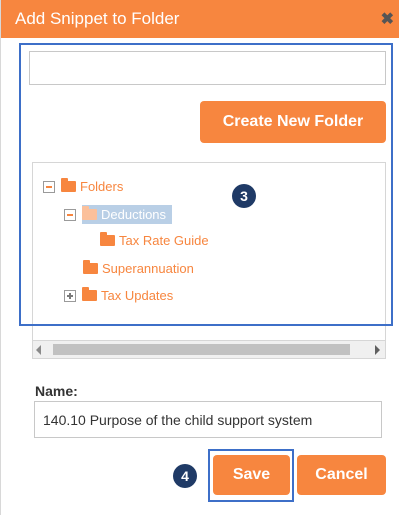 This screenshot has height=515, width=399. What do you see at coordinates (208, 419) in the screenshot?
I see `name-input` at bounding box center [208, 419].